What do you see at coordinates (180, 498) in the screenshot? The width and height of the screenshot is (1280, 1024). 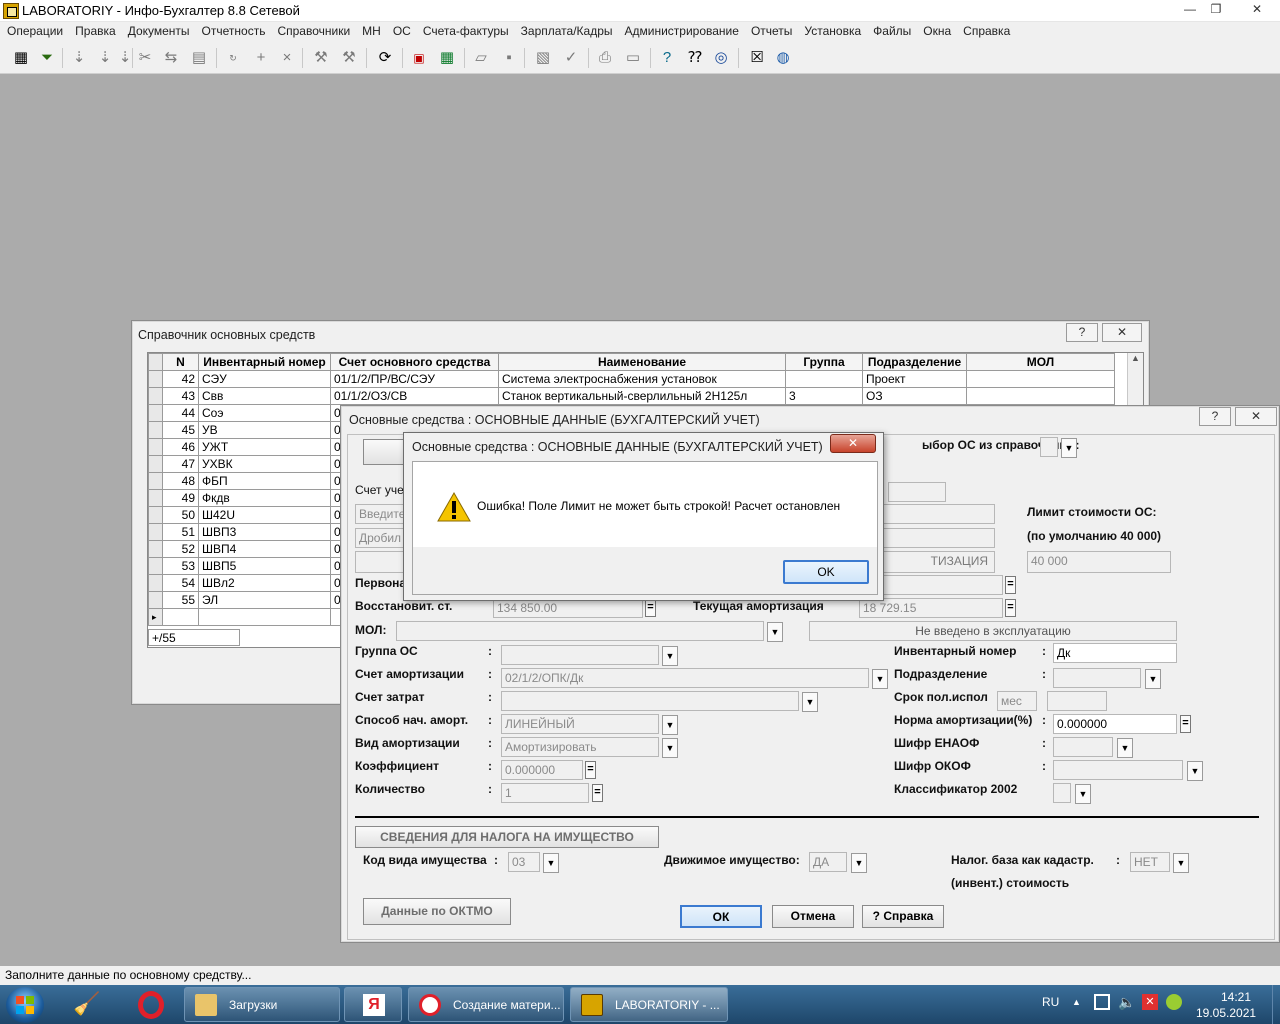 I see `table-cell-n: 49` at bounding box center [180, 498].